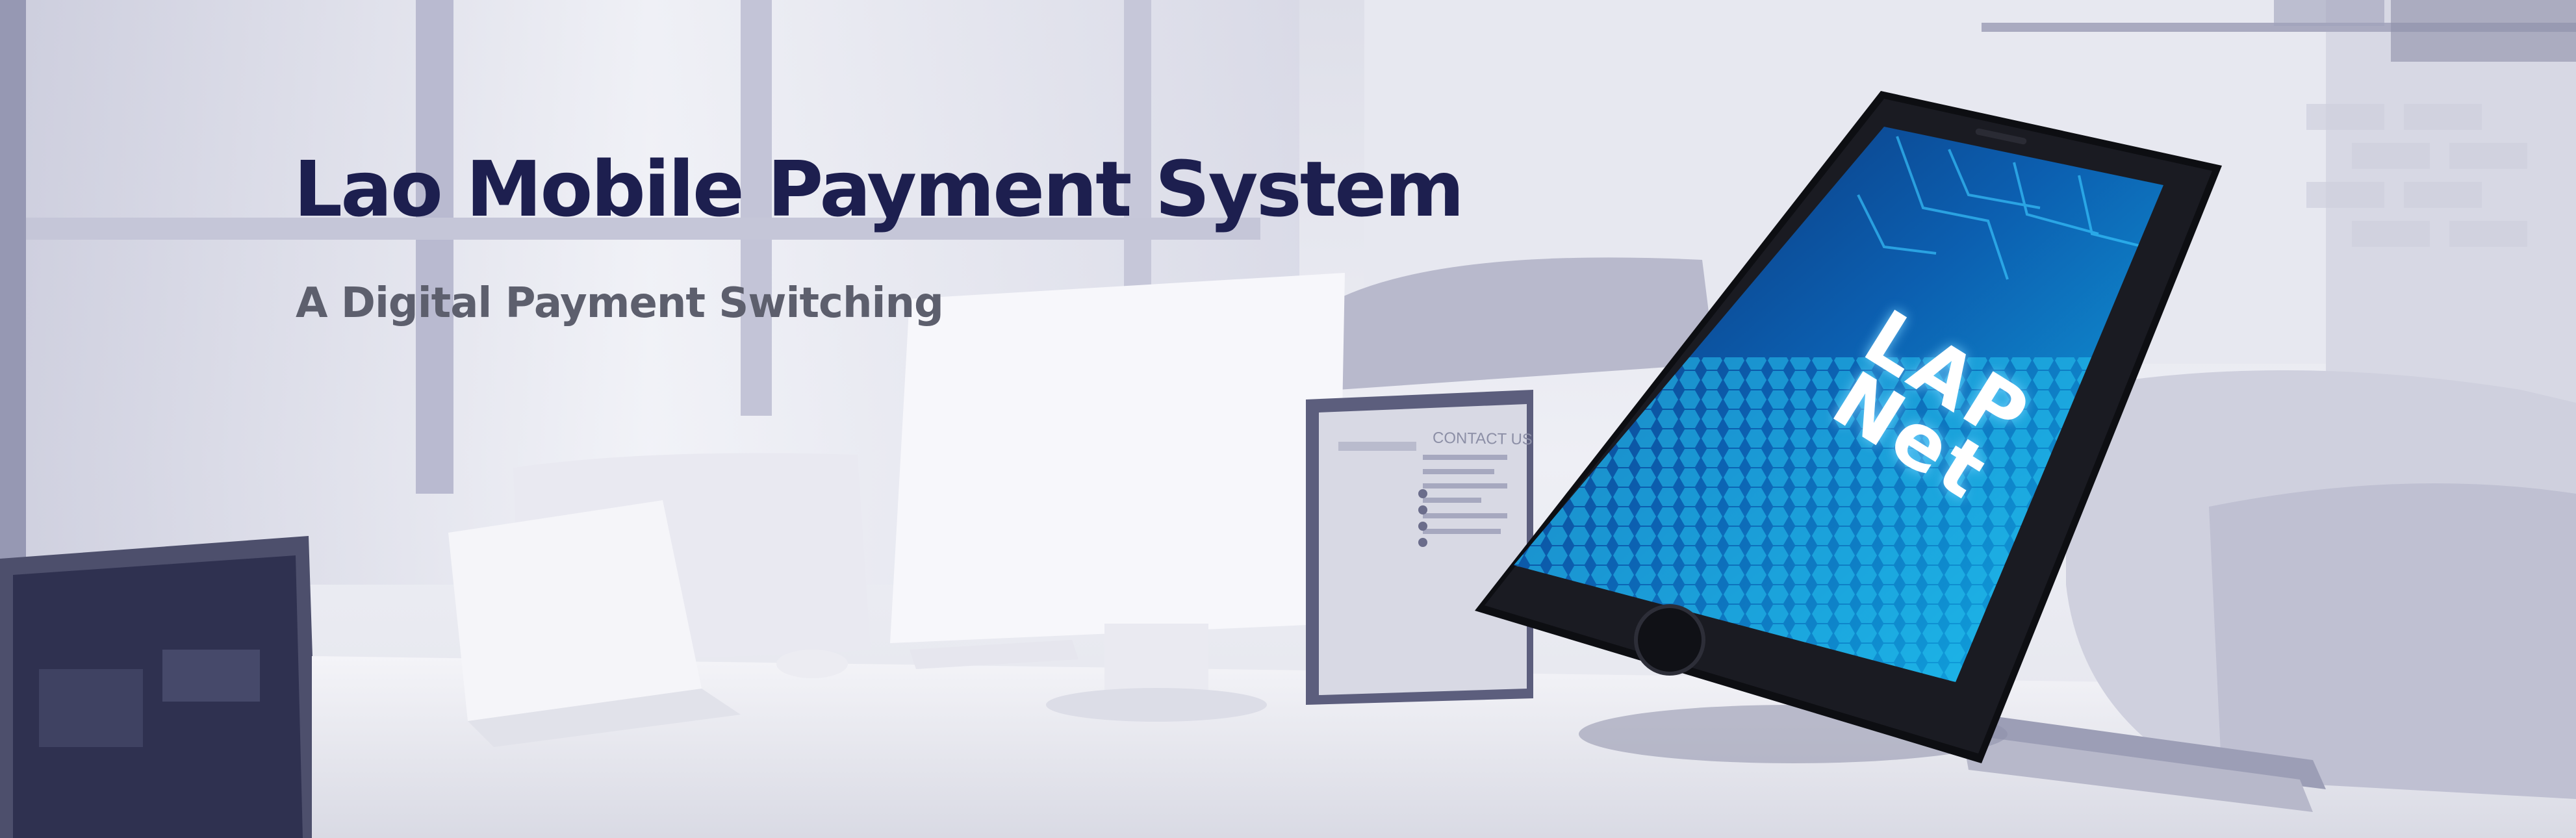 The width and height of the screenshot is (2576, 838). What do you see at coordinates (1482, 439) in the screenshot?
I see `monitor-page-heading: CONTACT US` at bounding box center [1482, 439].